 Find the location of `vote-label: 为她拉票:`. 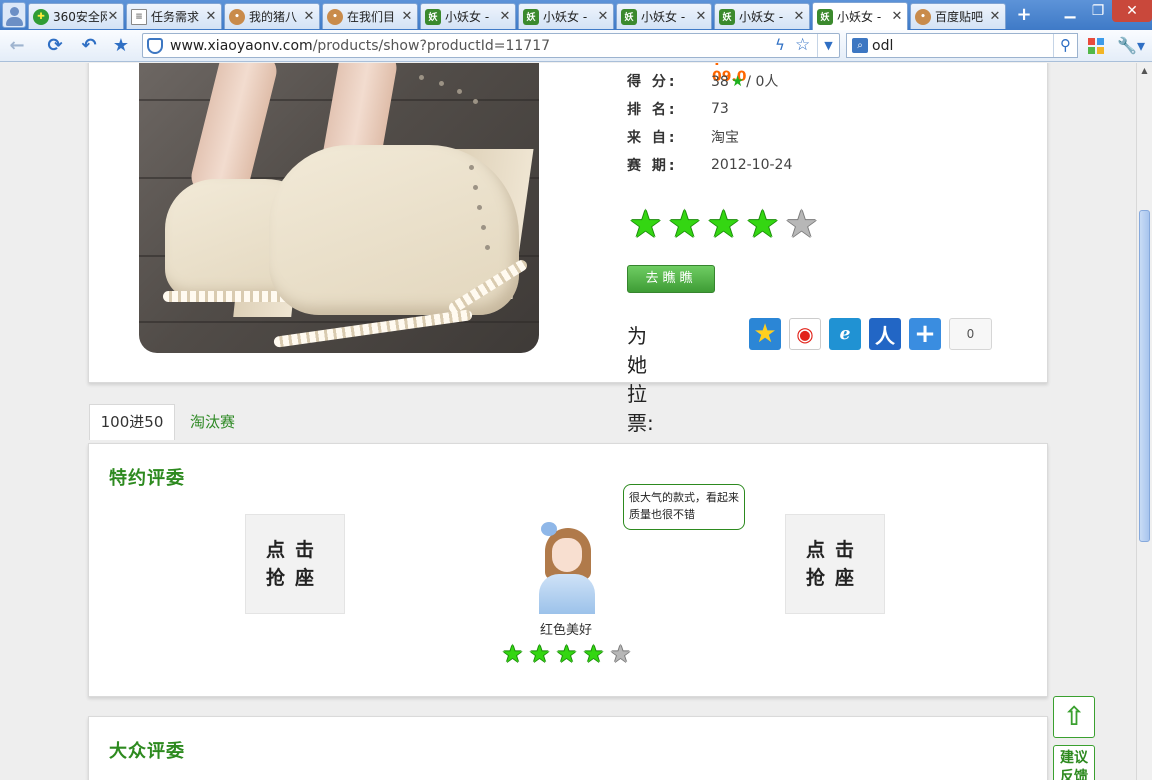

vote-label: 为她拉票: is located at coordinates (640, 379).